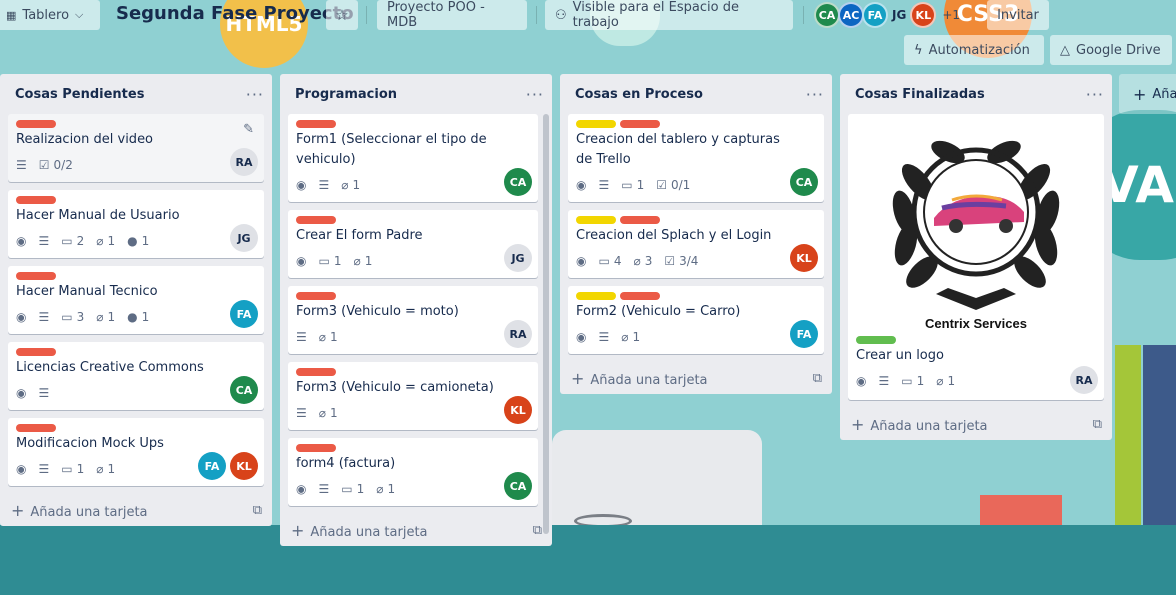 The image size is (1176, 595). What do you see at coordinates (413, 320) in the screenshot?
I see `card: Form3 (Vehiculo = moto) ☰ ⌀ 1 RA` at bounding box center [413, 320].